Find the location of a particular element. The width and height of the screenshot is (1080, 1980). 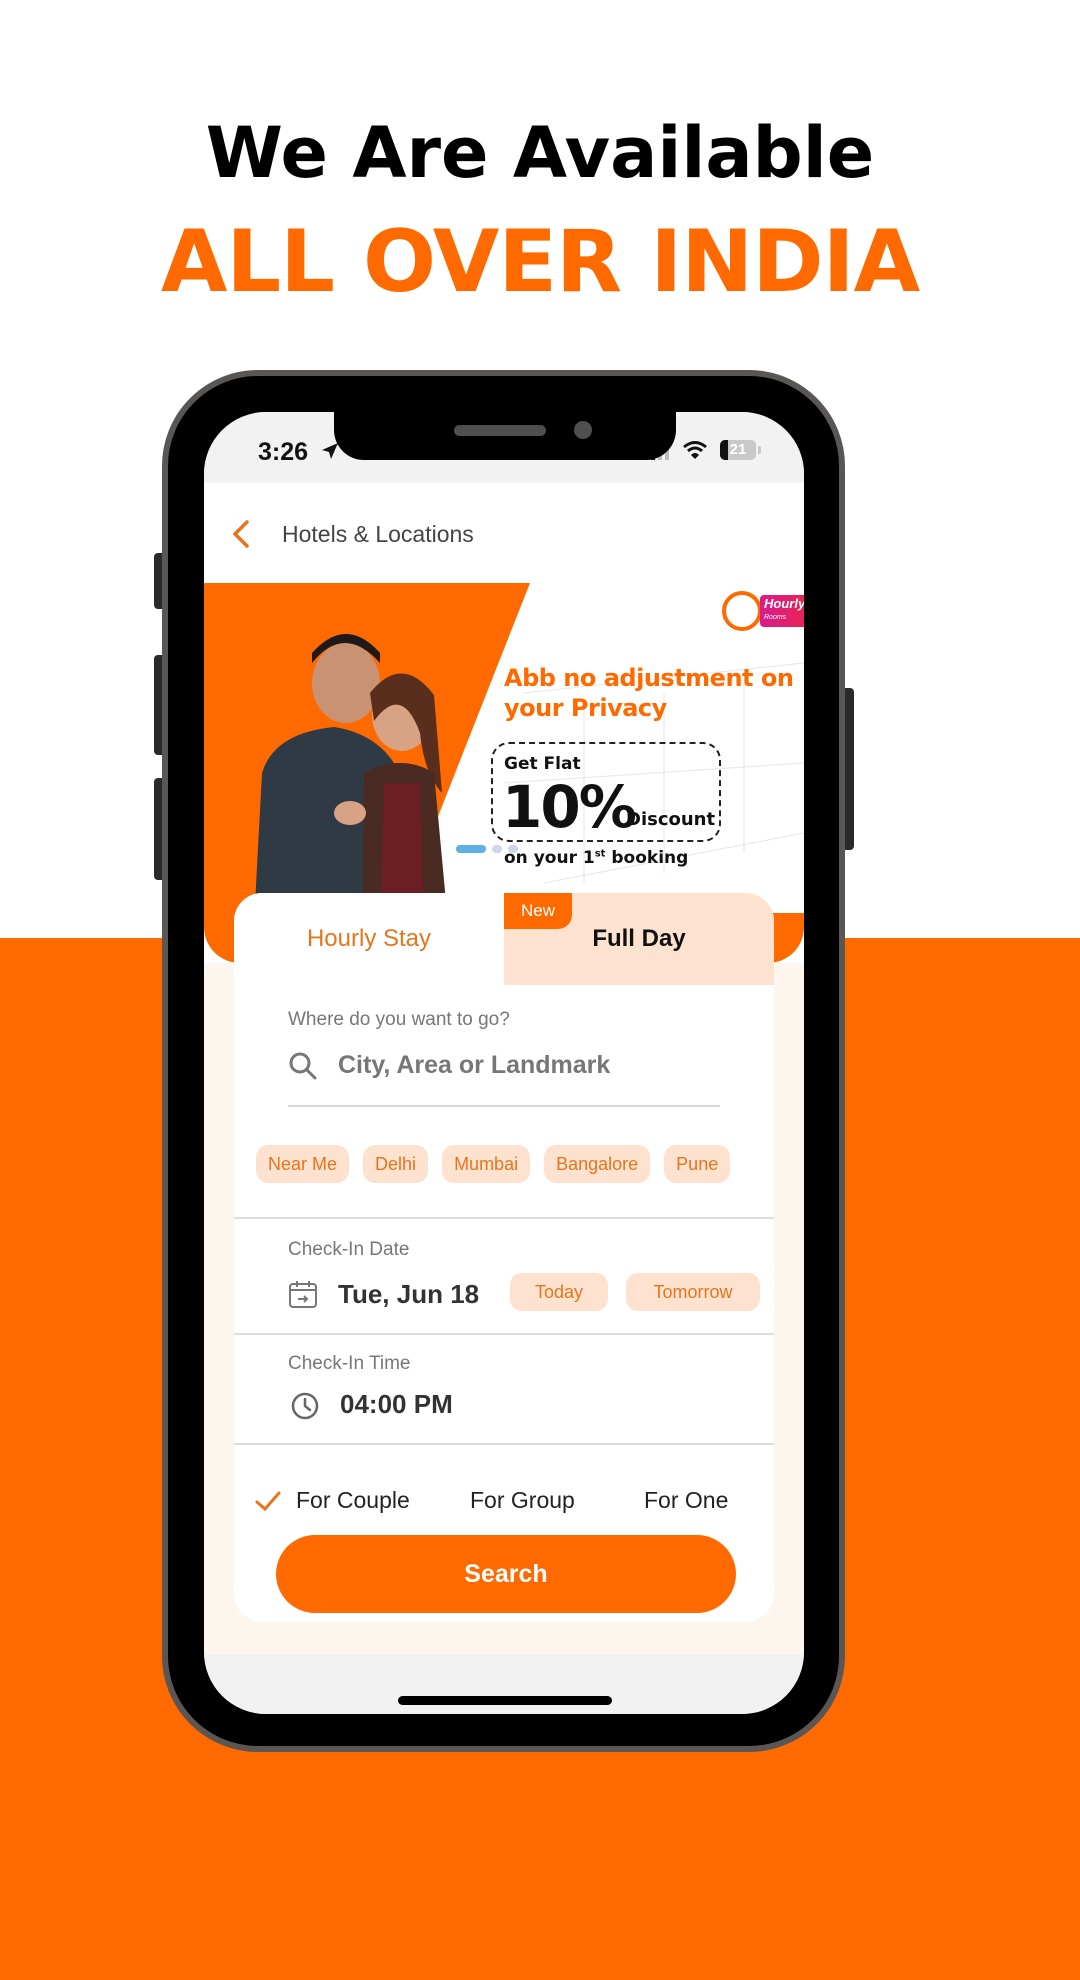

phone-speaker is located at coordinates (500, 430).